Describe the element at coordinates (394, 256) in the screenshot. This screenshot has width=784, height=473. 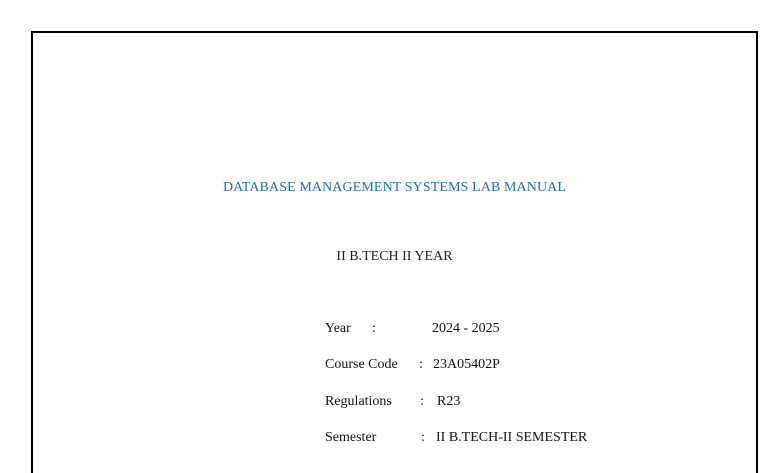
I see `manual-subtitle: II B.TECH II YEAR` at that location.